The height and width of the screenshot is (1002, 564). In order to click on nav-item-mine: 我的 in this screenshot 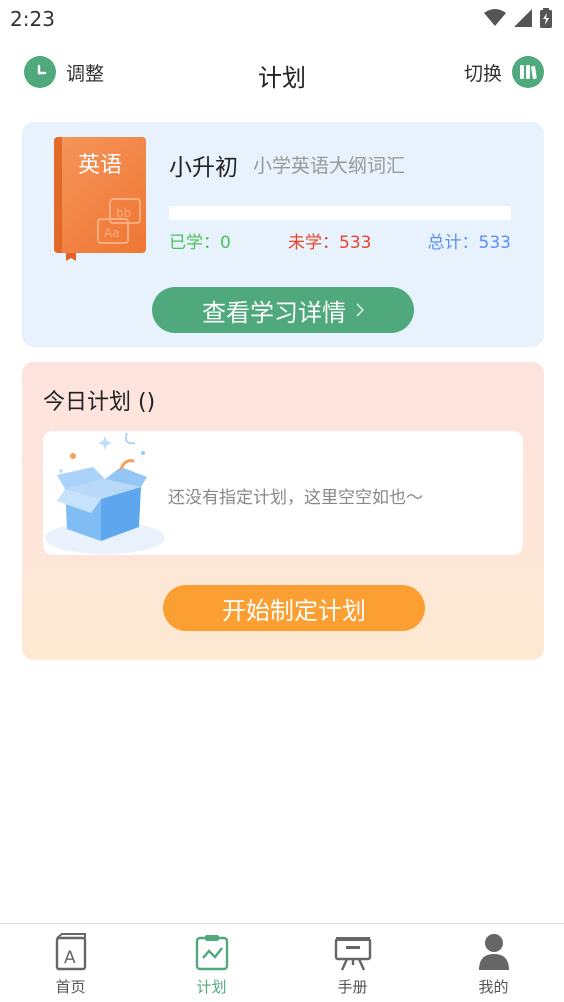, I will do `click(493, 963)`.